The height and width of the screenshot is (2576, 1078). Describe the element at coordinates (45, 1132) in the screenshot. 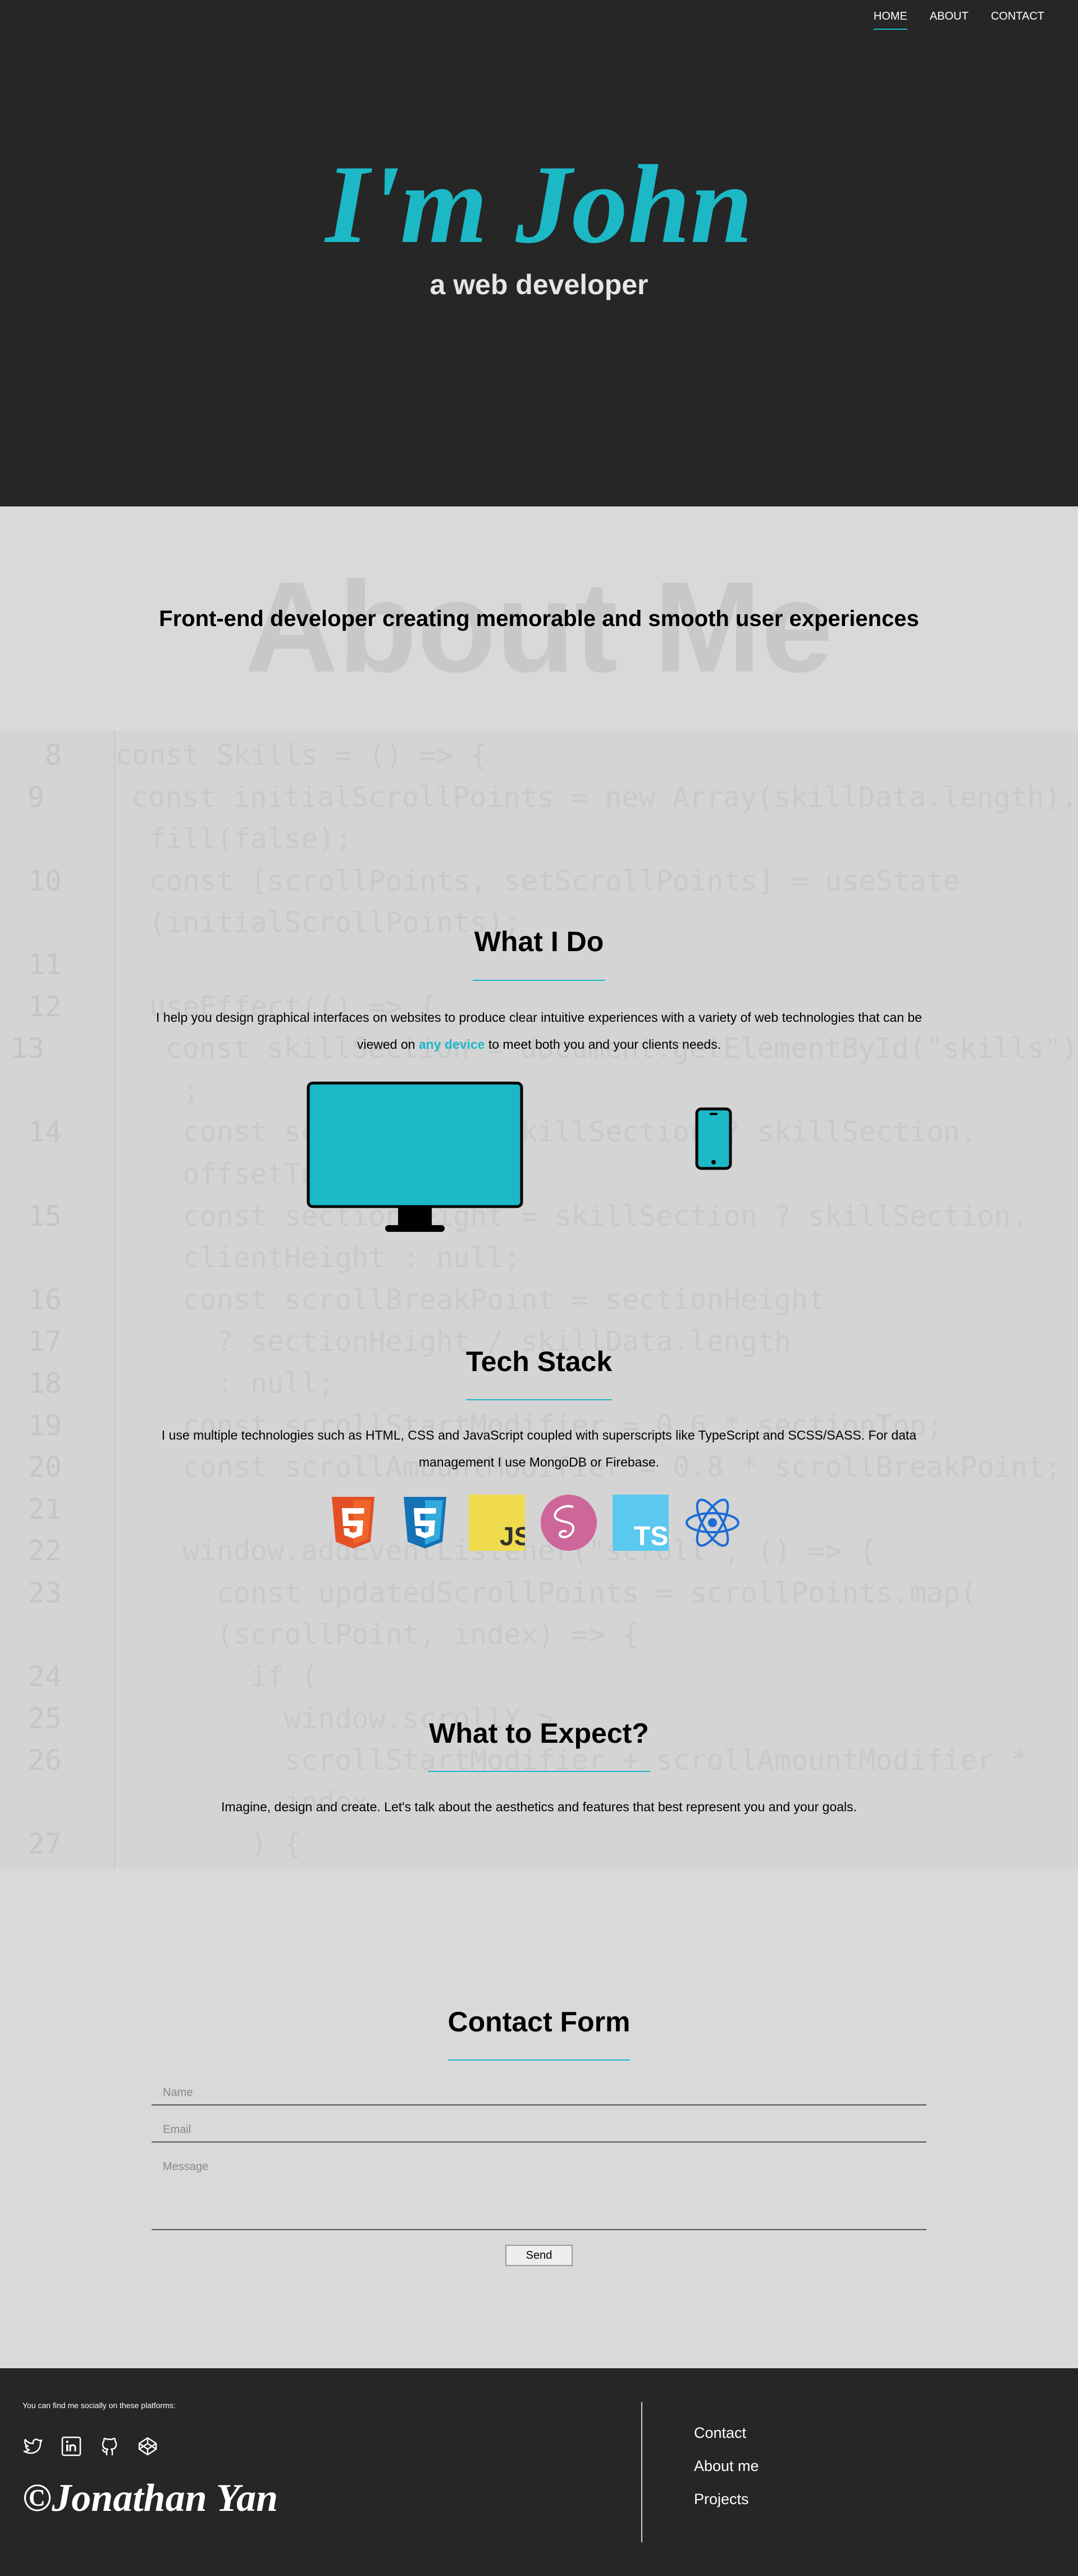

I see `code-line-number: 14` at that location.